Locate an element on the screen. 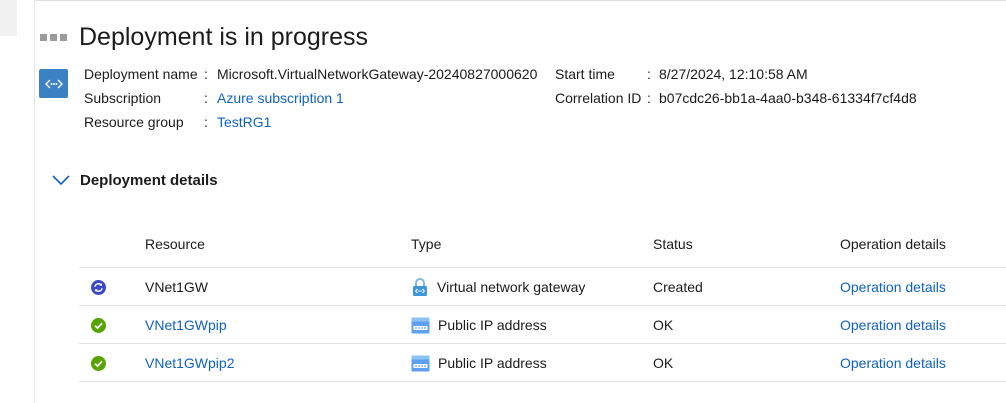 The width and height of the screenshot is (1006, 403). resource-name-link: VNet1GWpip2 is located at coordinates (189, 363).